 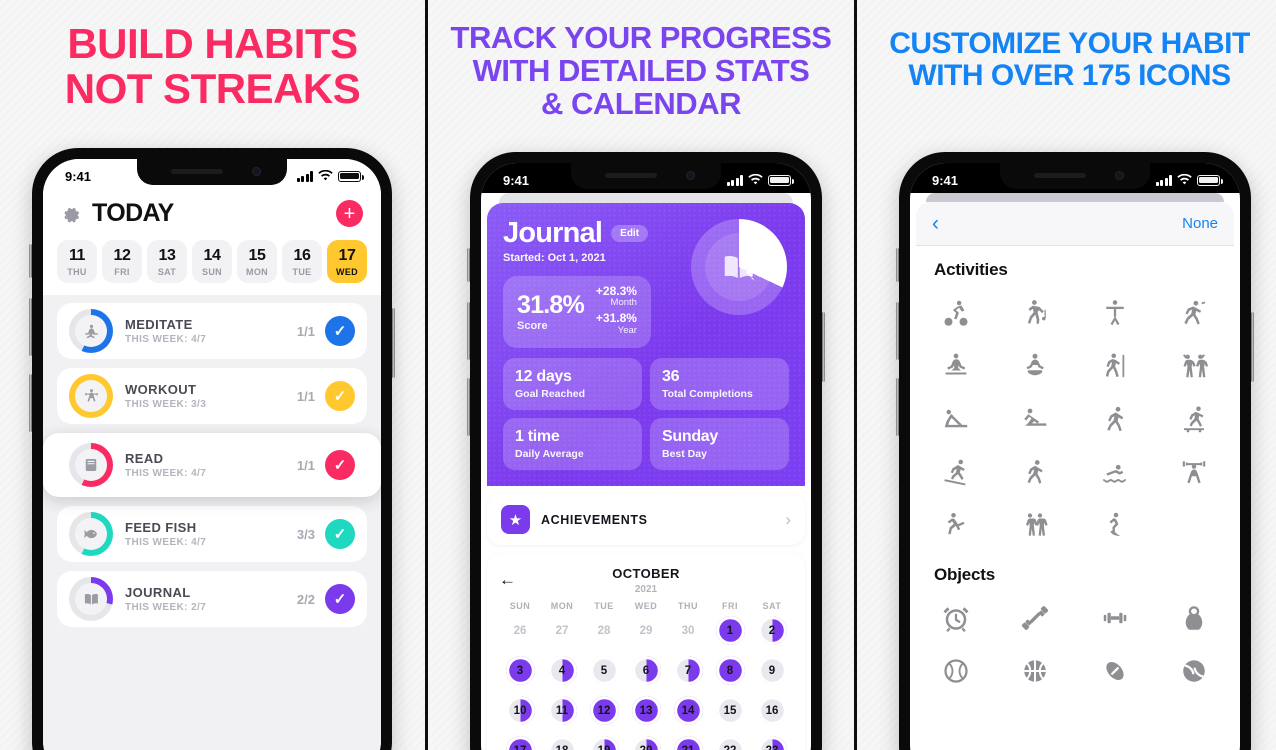 I want to click on skiing-icon, so click(x=956, y=471).